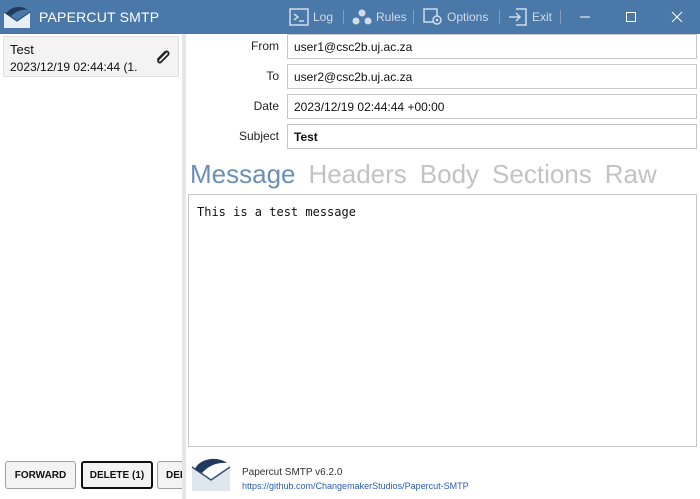  What do you see at coordinates (323, 17) in the screenshot?
I see `toolbar-log-label: Log` at bounding box center [323, 17].